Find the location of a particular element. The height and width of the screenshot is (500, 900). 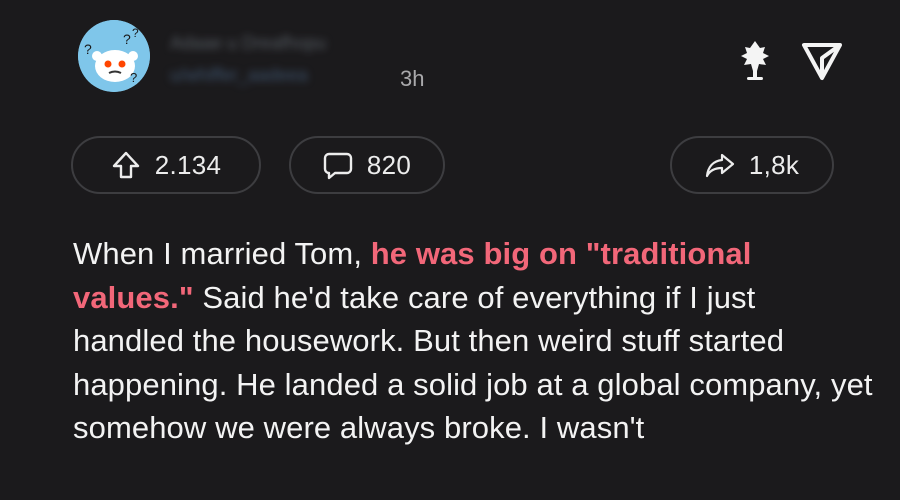

comments-button: 820 is located at coordinates (367, 165).